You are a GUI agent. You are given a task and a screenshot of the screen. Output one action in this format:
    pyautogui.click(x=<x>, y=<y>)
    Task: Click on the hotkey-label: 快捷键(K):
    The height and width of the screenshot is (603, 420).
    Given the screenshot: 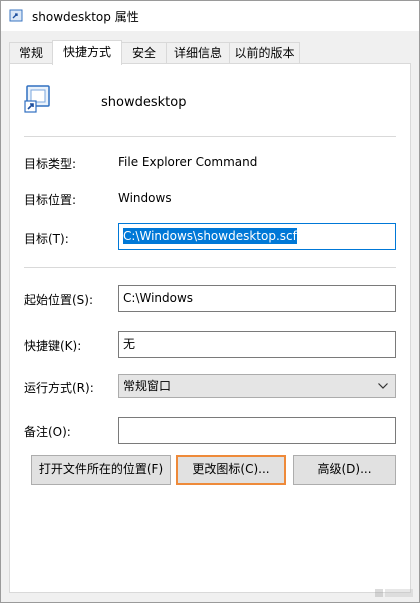 What is the action you would take?
    pyautogui.click(x=53, y=346)
    